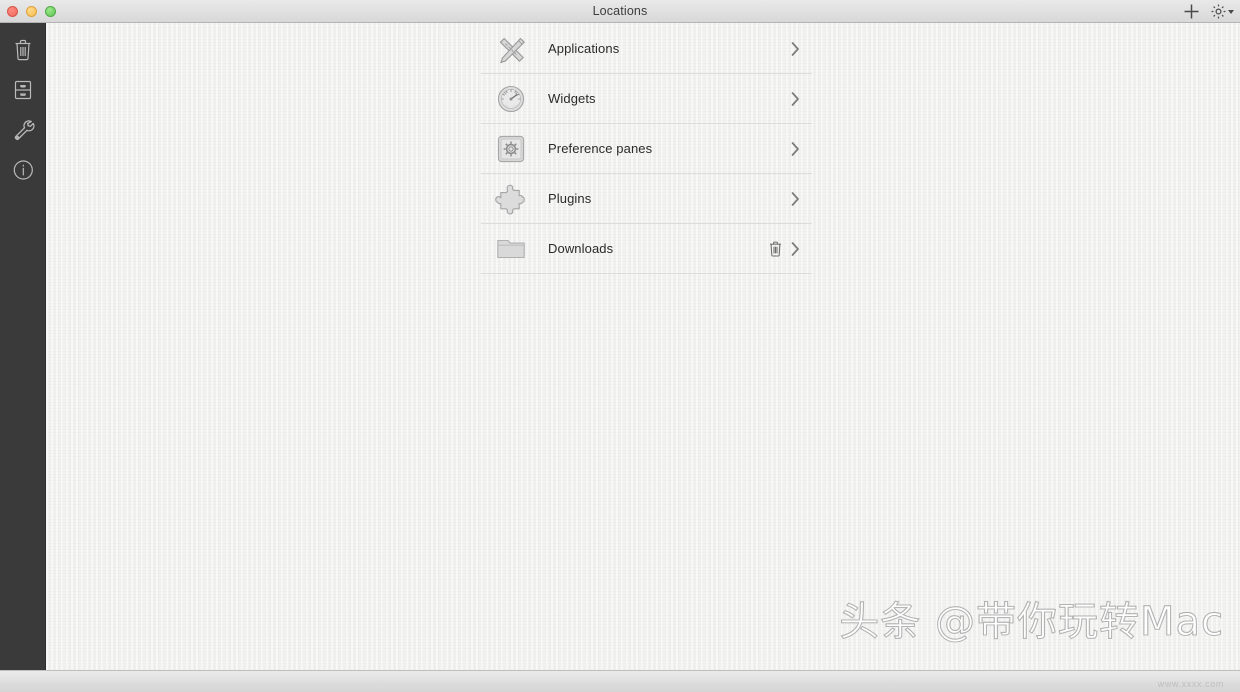 Image resolution: width=1240 pixels, height=692 pixels. I want to click on widgets-icon, so click(511, 98).